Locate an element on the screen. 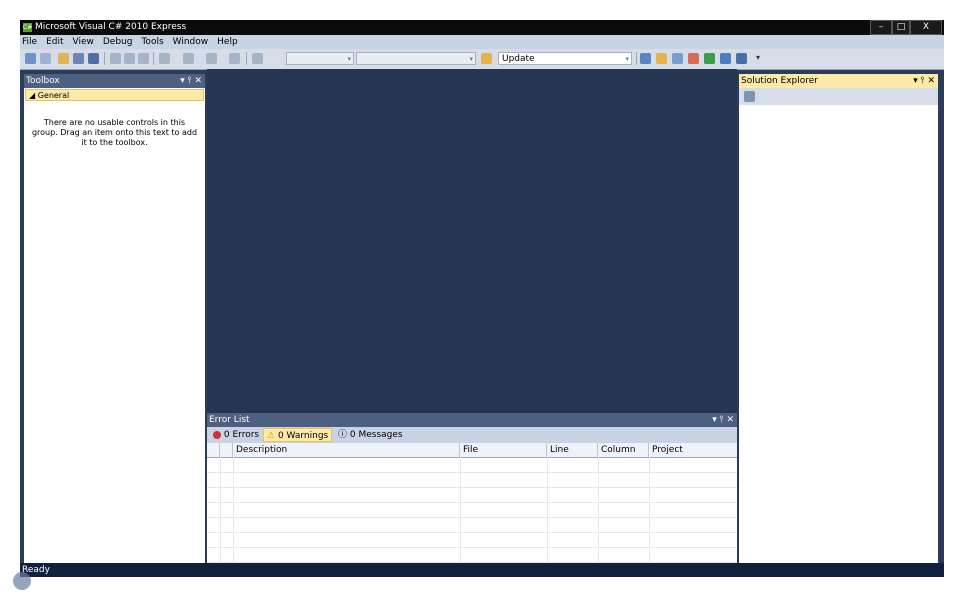  solution-explorer-title: Solution Explorer ▾ ⫯ ✕ is located at coordinates (838, 81).